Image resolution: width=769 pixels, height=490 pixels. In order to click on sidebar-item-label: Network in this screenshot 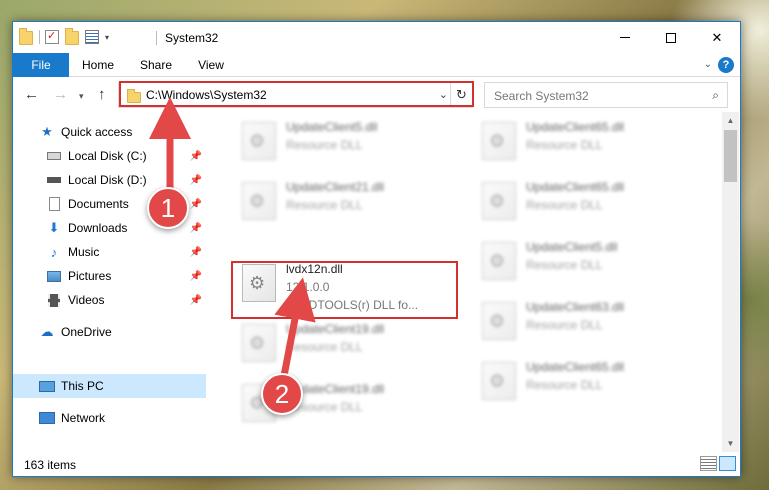, I will do `click(83, 418)`.